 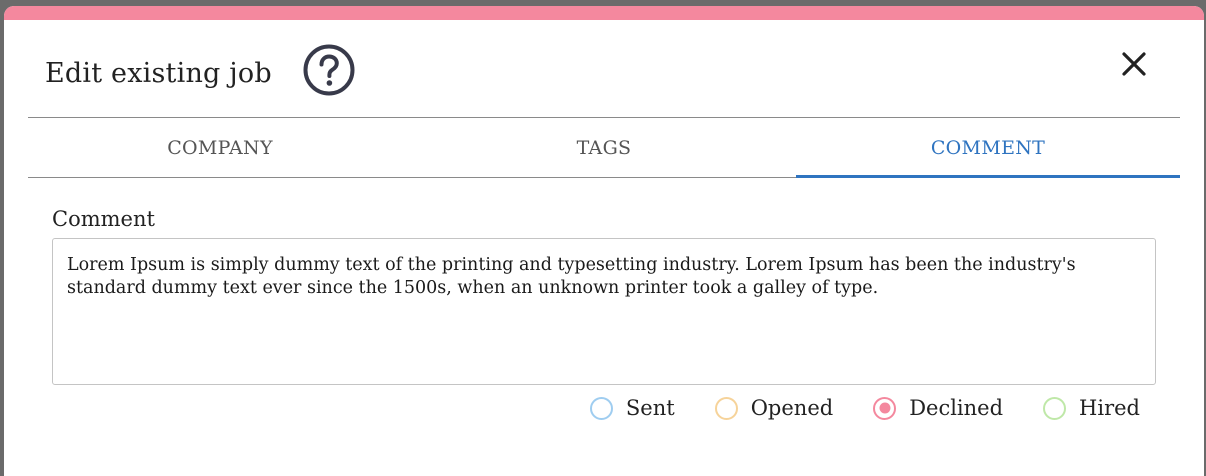 What do you see at coordinates (103, 219) in the screenshot?
I see `comment-label: Comment` at bounding box center [103, 219].